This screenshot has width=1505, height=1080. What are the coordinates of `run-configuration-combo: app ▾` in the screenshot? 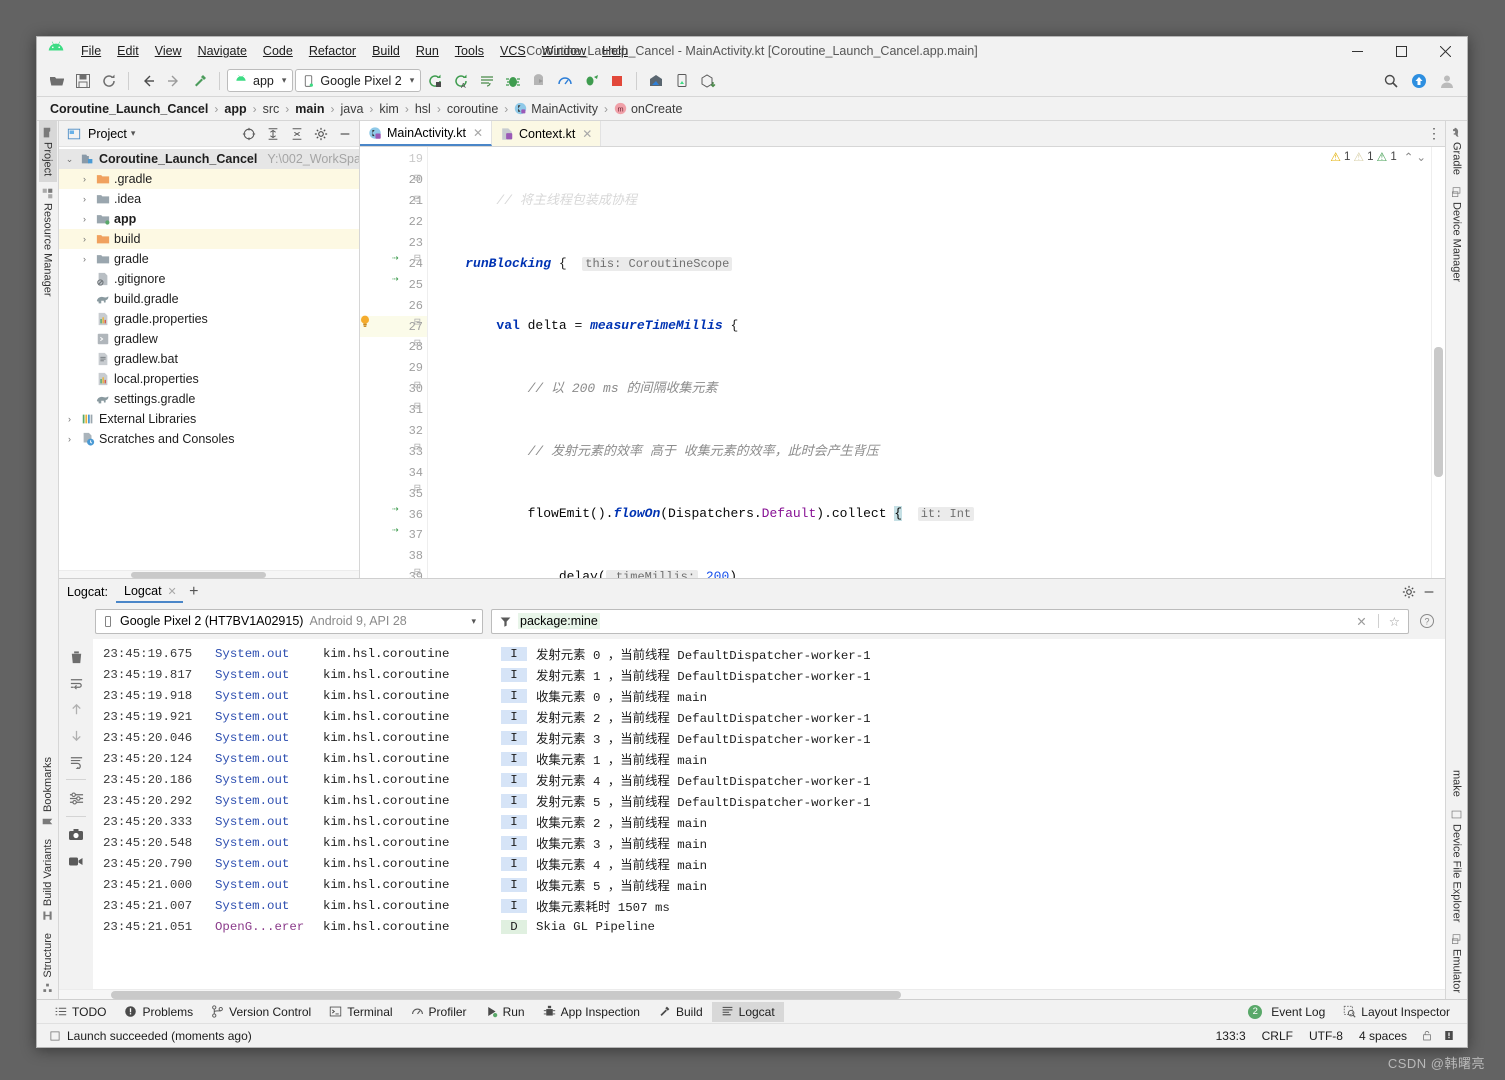 It's located at (260, 80).